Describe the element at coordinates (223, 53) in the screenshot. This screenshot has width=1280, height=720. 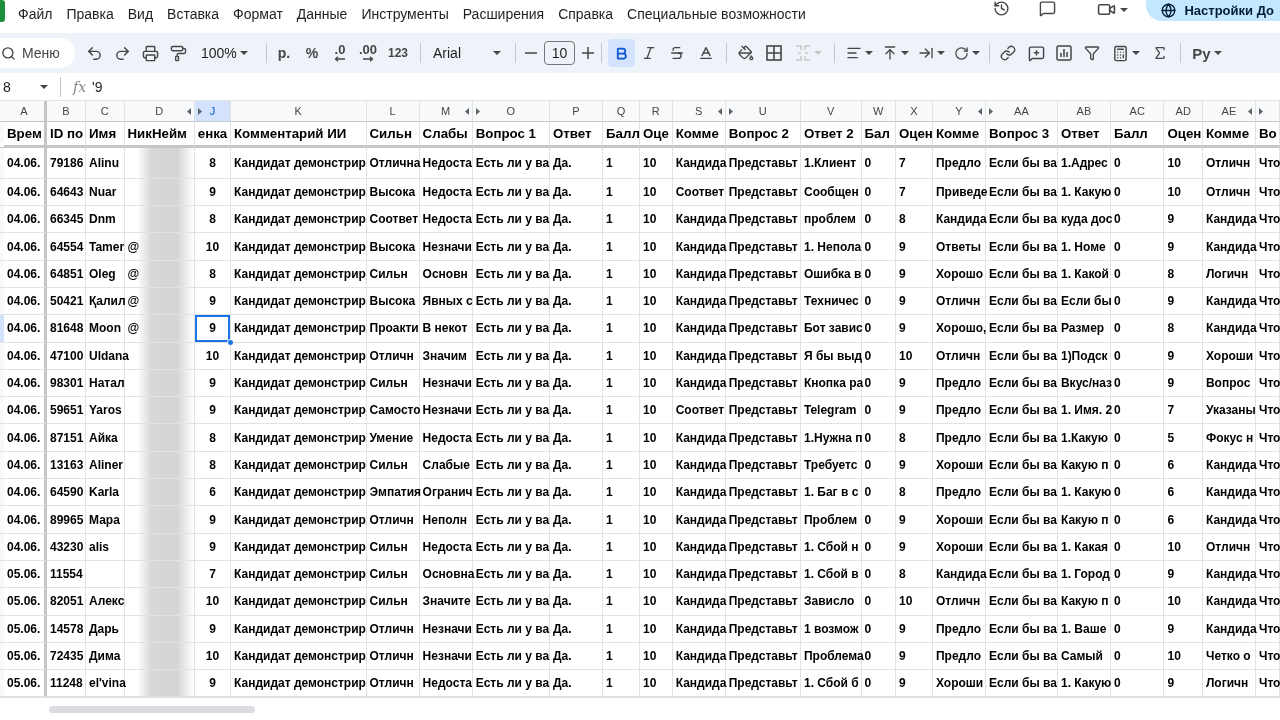
I see `zoom-dropdown: 100%` at that location.